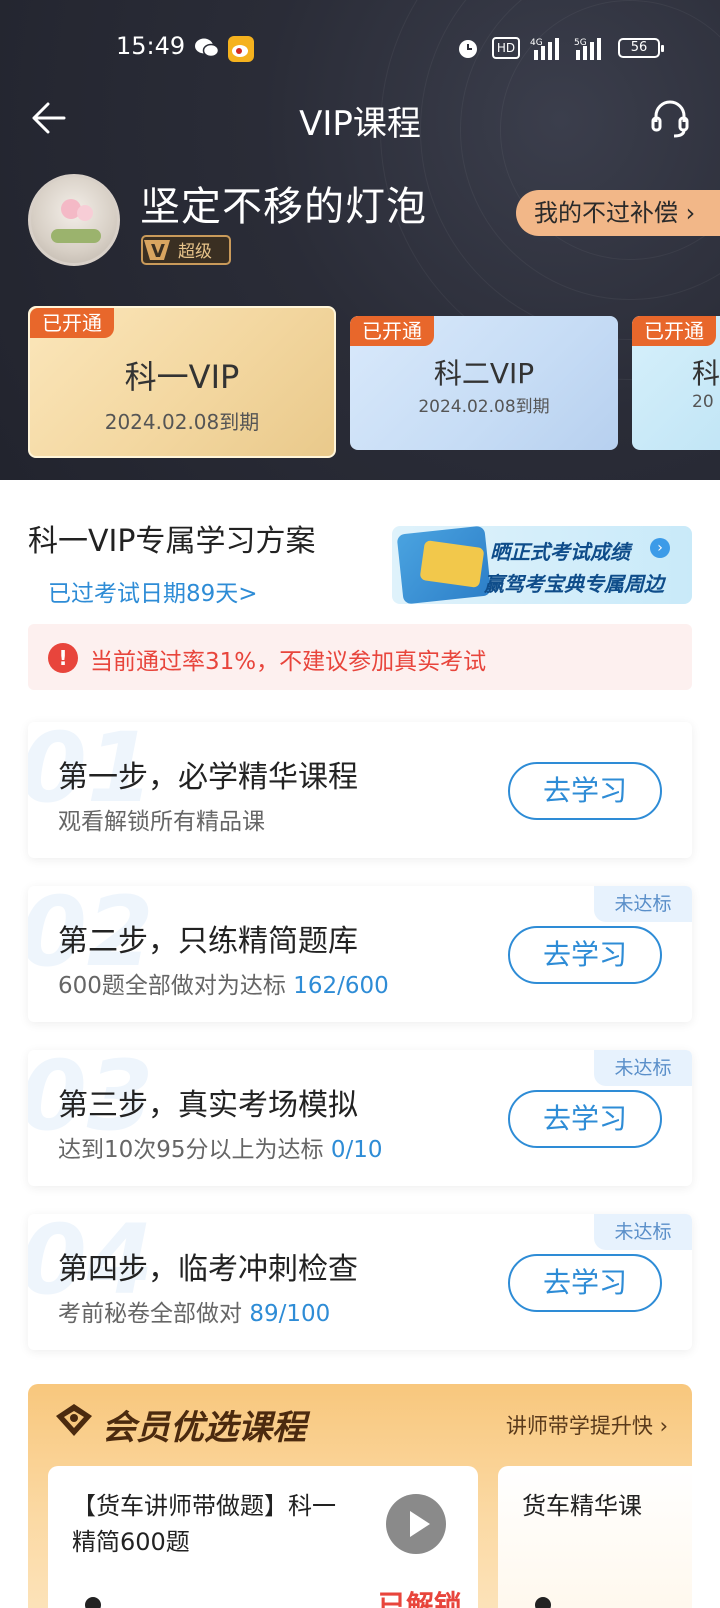  Describe the element at coordinates (360, 48) in the screenshot. I see `status-bar: 15:49 HD 4G 5G 56` at that location.